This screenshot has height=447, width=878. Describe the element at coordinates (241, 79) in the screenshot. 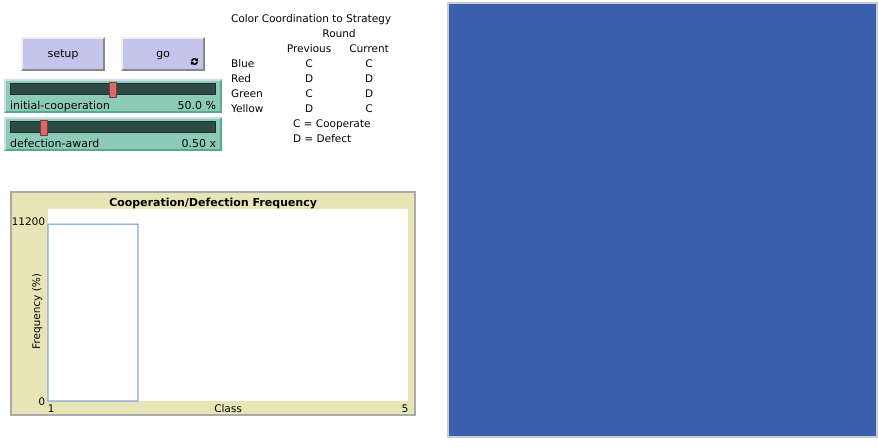

I see `color-label: Red` at that location.